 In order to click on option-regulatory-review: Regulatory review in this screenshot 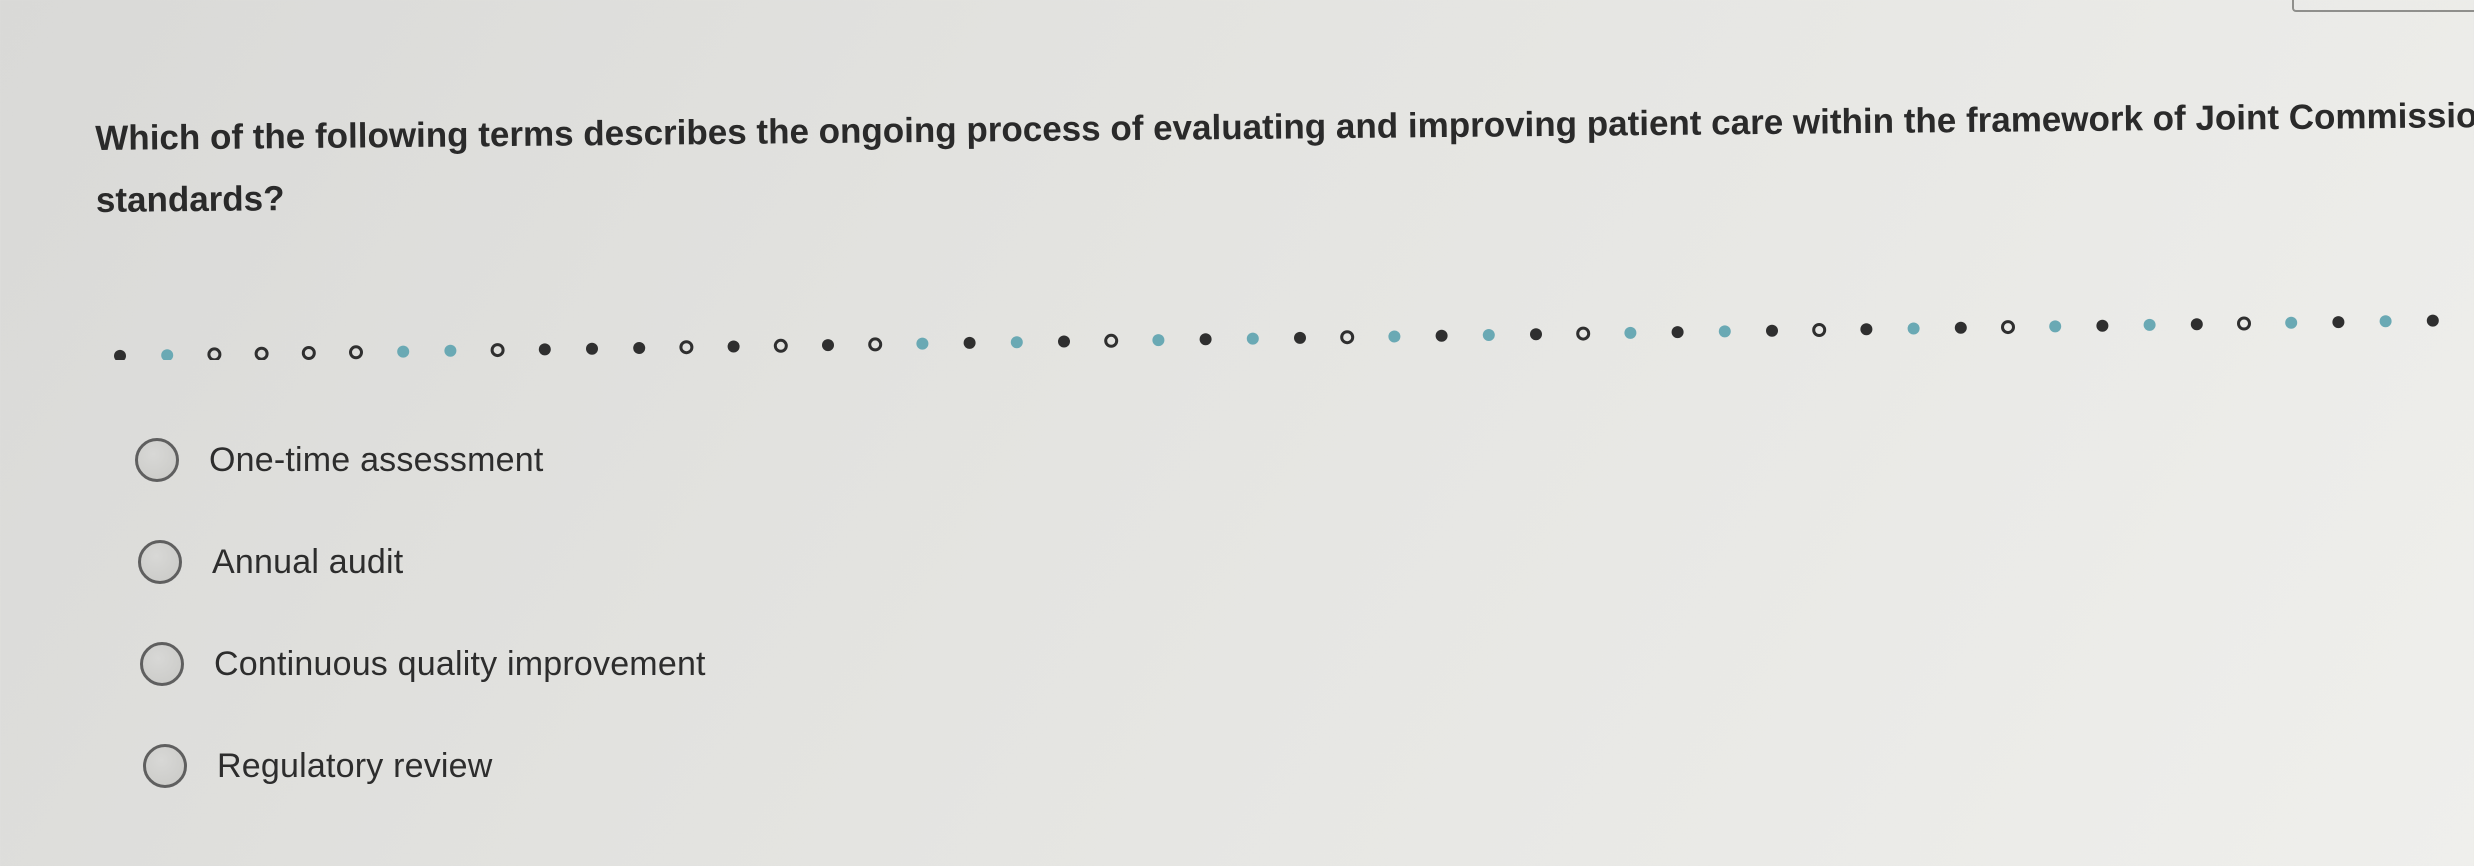, I will do `click(318, 766)`.